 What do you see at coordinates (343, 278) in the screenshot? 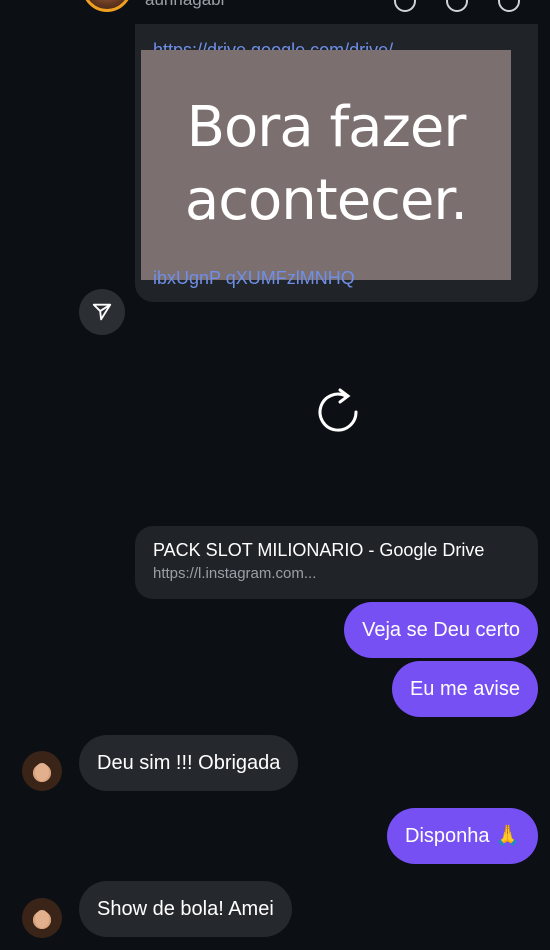
I see `shared-link-bottom: ibxUgnP qXUMFzlMNHQ` at bounding box center [343, 278].